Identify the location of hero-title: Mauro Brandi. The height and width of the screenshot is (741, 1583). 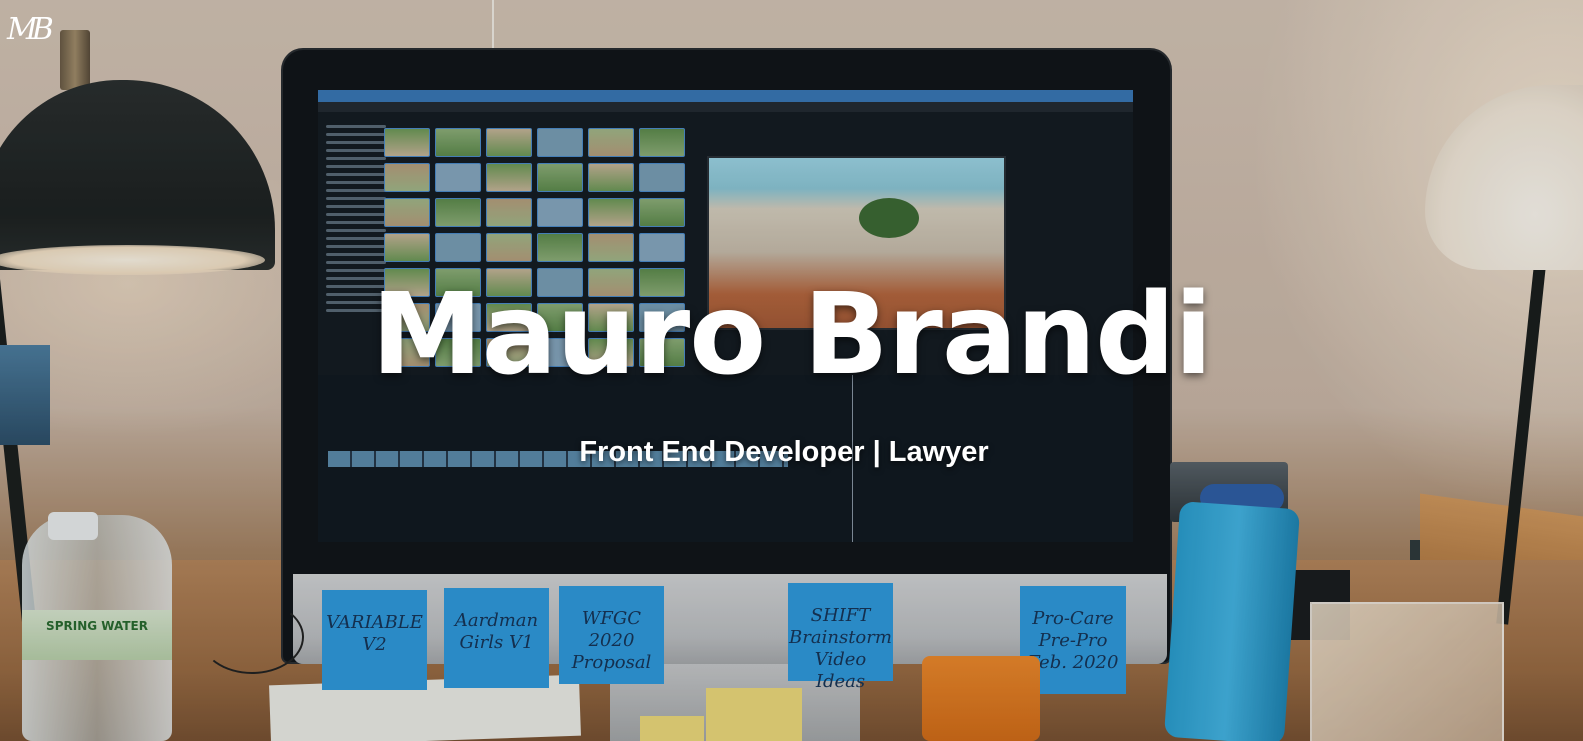
(791, 335).